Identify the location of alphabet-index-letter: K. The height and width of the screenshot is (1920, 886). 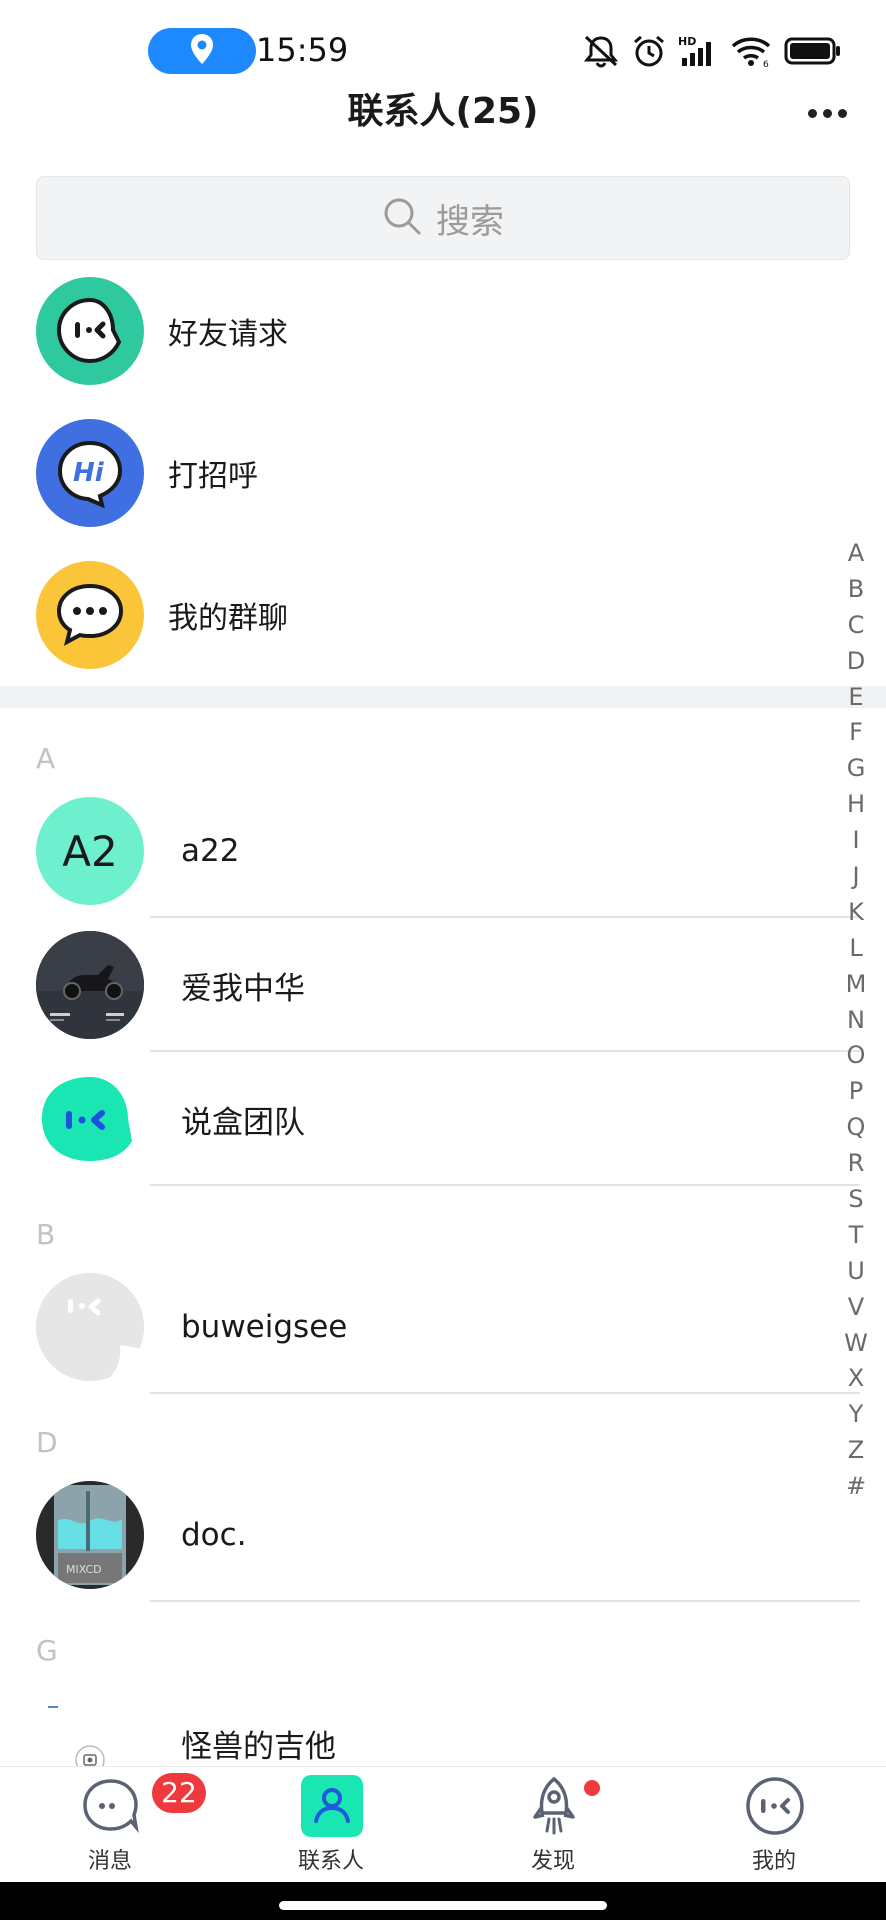
(856, 913).